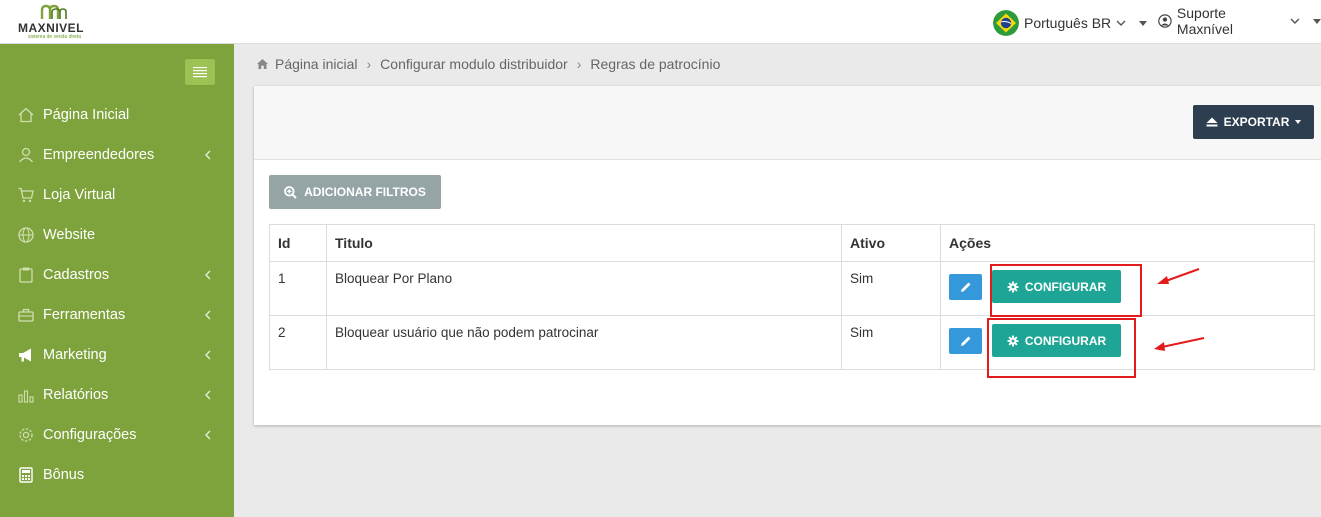  Describe the element at coordinates (584, 243) in the screenshot. I see `column-header-title: Titulo` at that location.